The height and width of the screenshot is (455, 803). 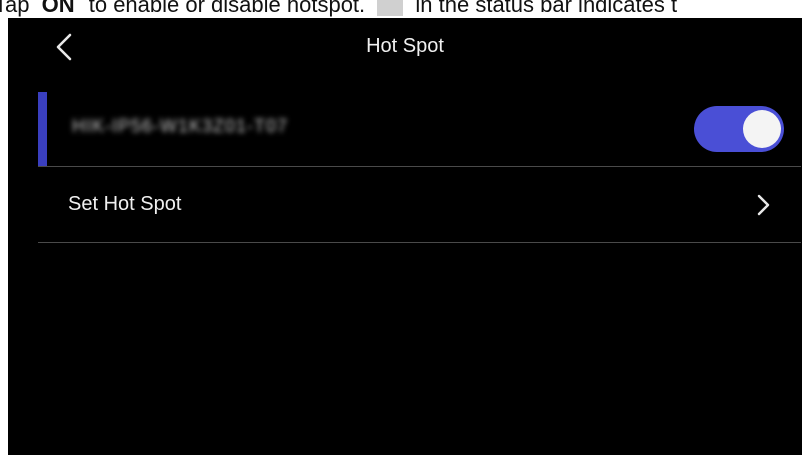 I want to click on chevron-right-icon, so click(x=763, y=205).